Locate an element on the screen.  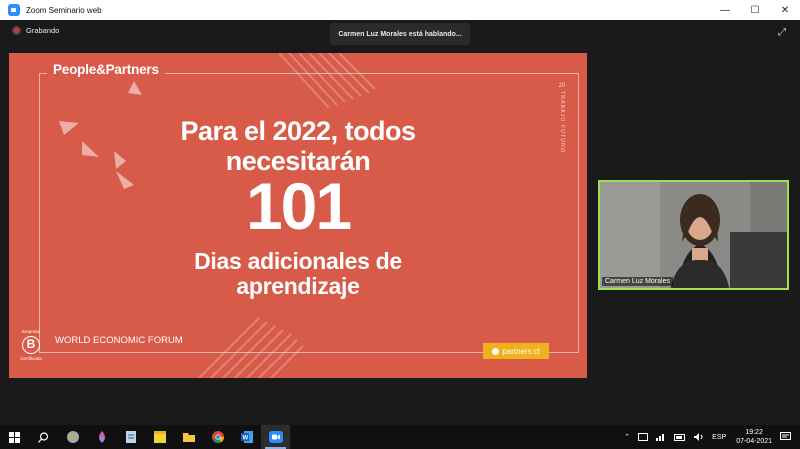
language-indicator: ESP is located at coordinates (719, 437).